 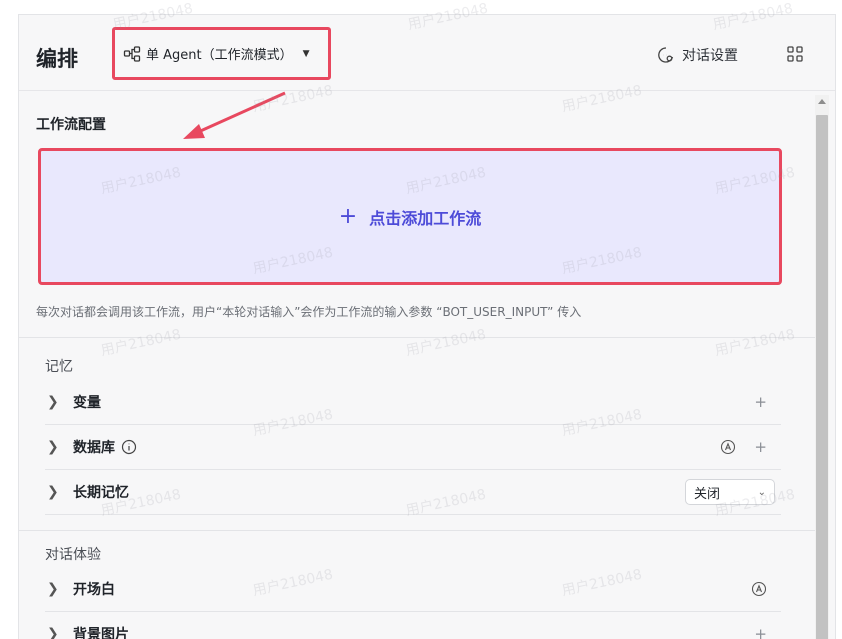 What do you see at coordinates (760, 402) in the screenshot?
I see `add-variable-icon: +` at bounding box center [760, 402].